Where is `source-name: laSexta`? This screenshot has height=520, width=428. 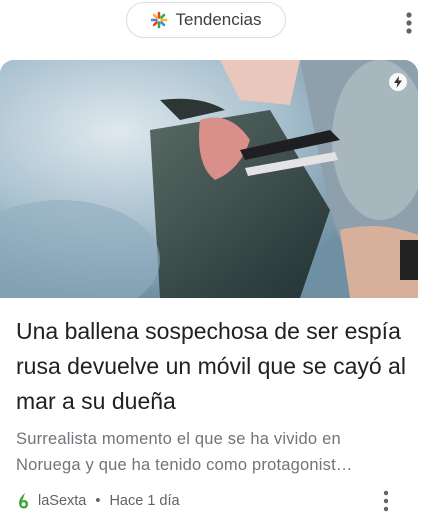
source-name: laSexta is located at coordinates (62, 501).